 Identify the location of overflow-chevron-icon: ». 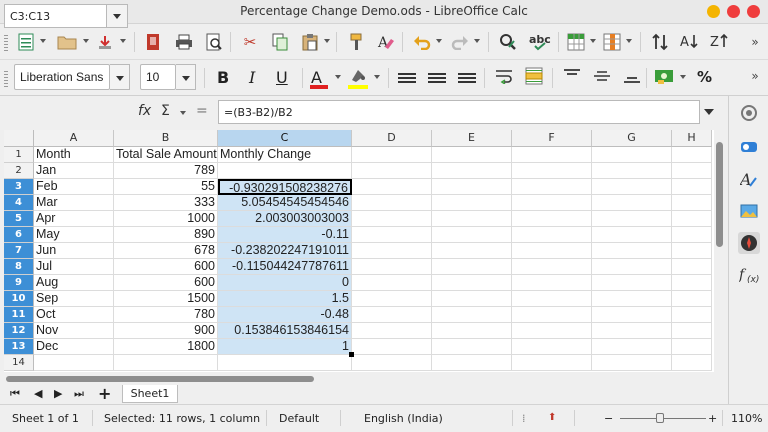
(755, 42).